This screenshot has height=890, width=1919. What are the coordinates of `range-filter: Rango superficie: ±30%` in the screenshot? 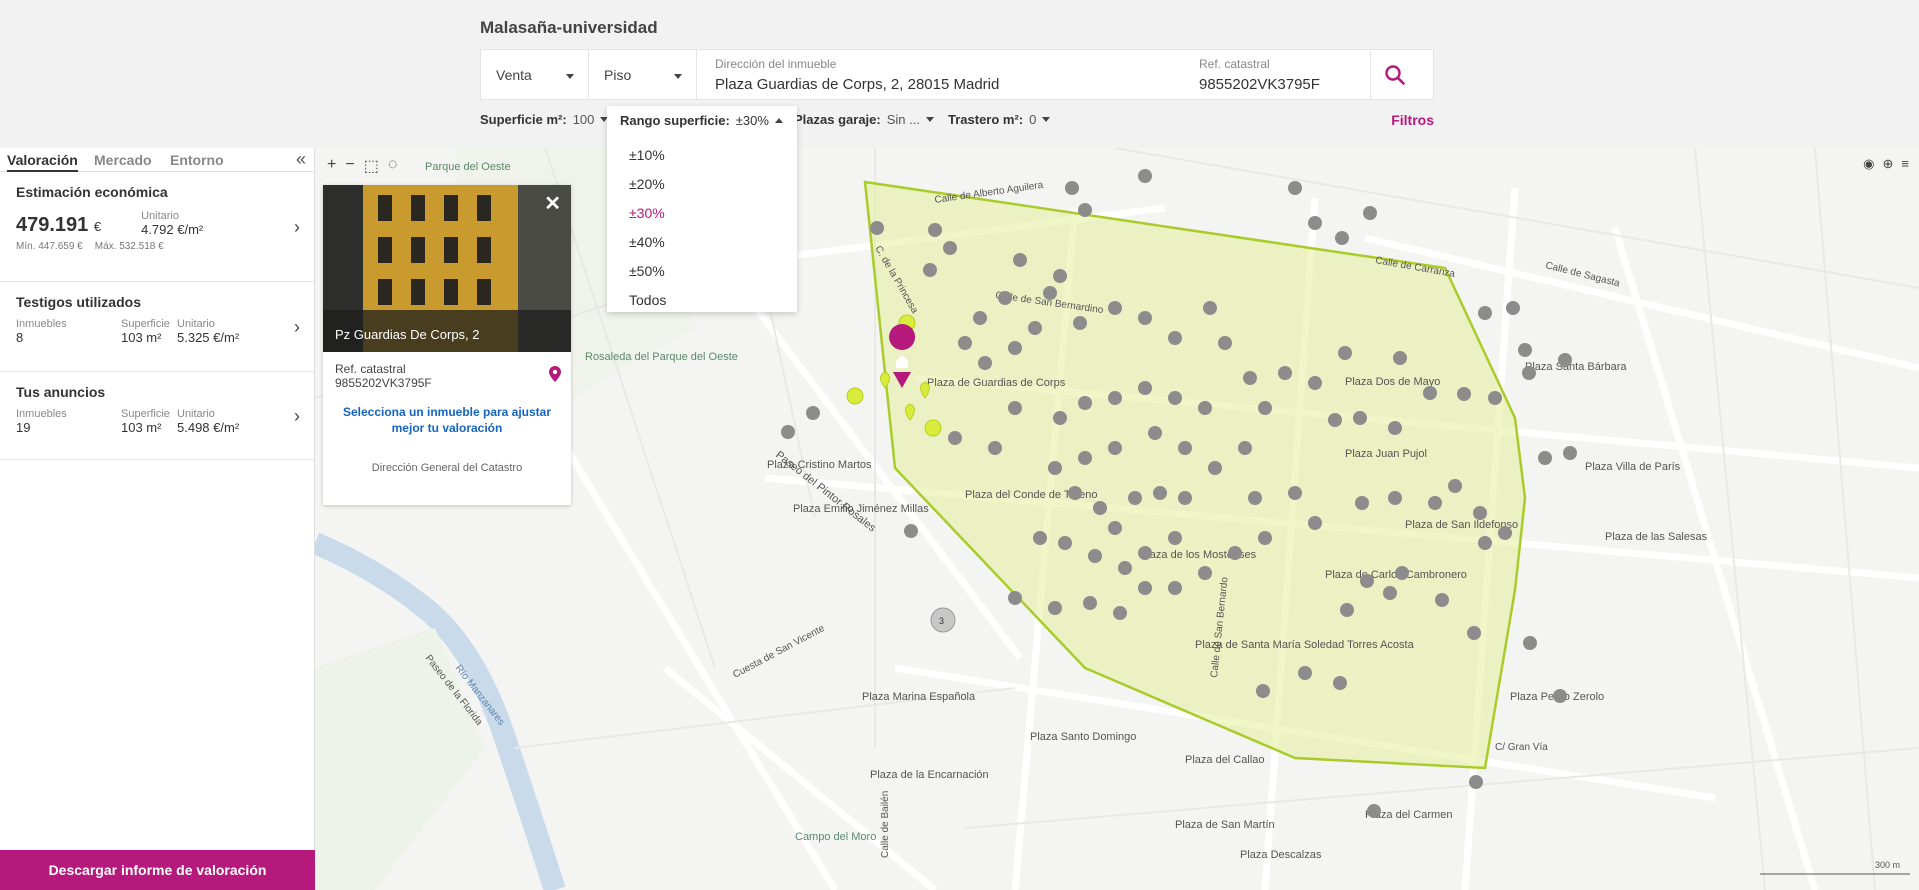 It's located at (701, 120).